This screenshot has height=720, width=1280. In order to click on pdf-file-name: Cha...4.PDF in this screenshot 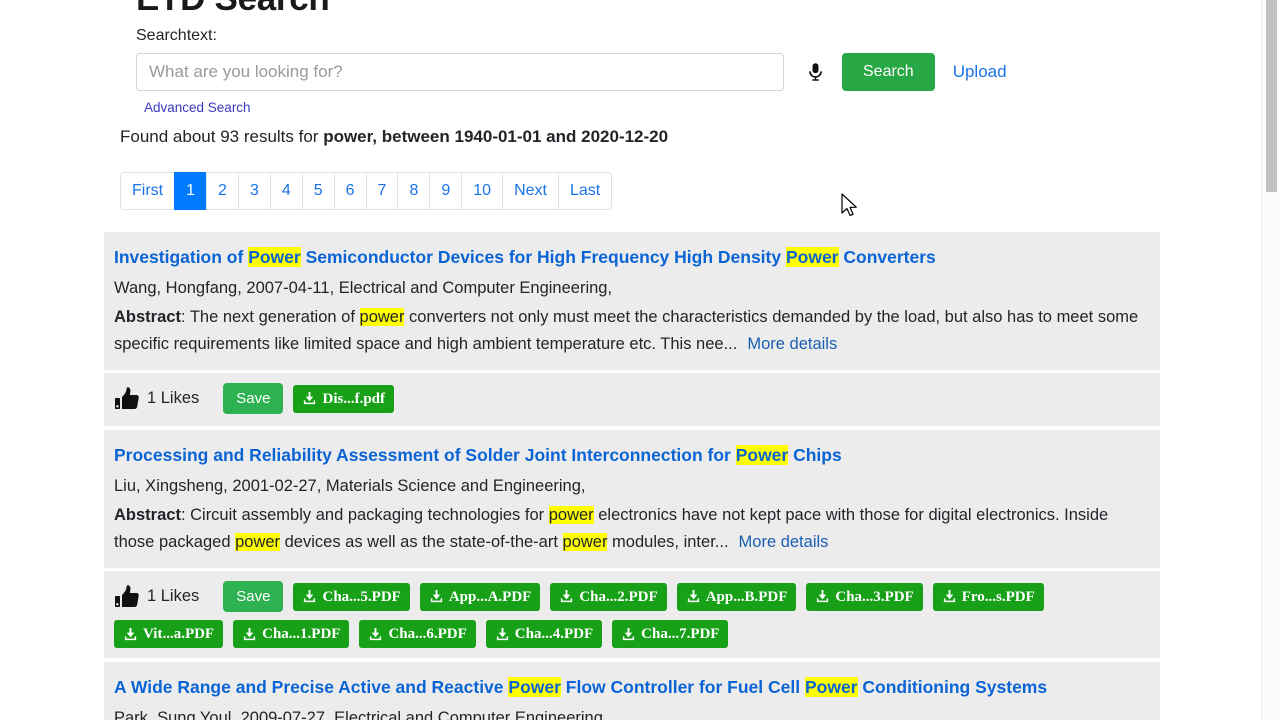, I will do `click(554, 634)`.